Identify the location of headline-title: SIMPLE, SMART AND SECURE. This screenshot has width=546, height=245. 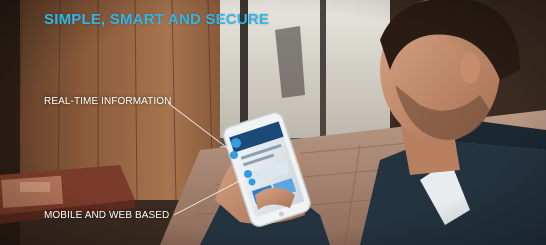
(157, 19).